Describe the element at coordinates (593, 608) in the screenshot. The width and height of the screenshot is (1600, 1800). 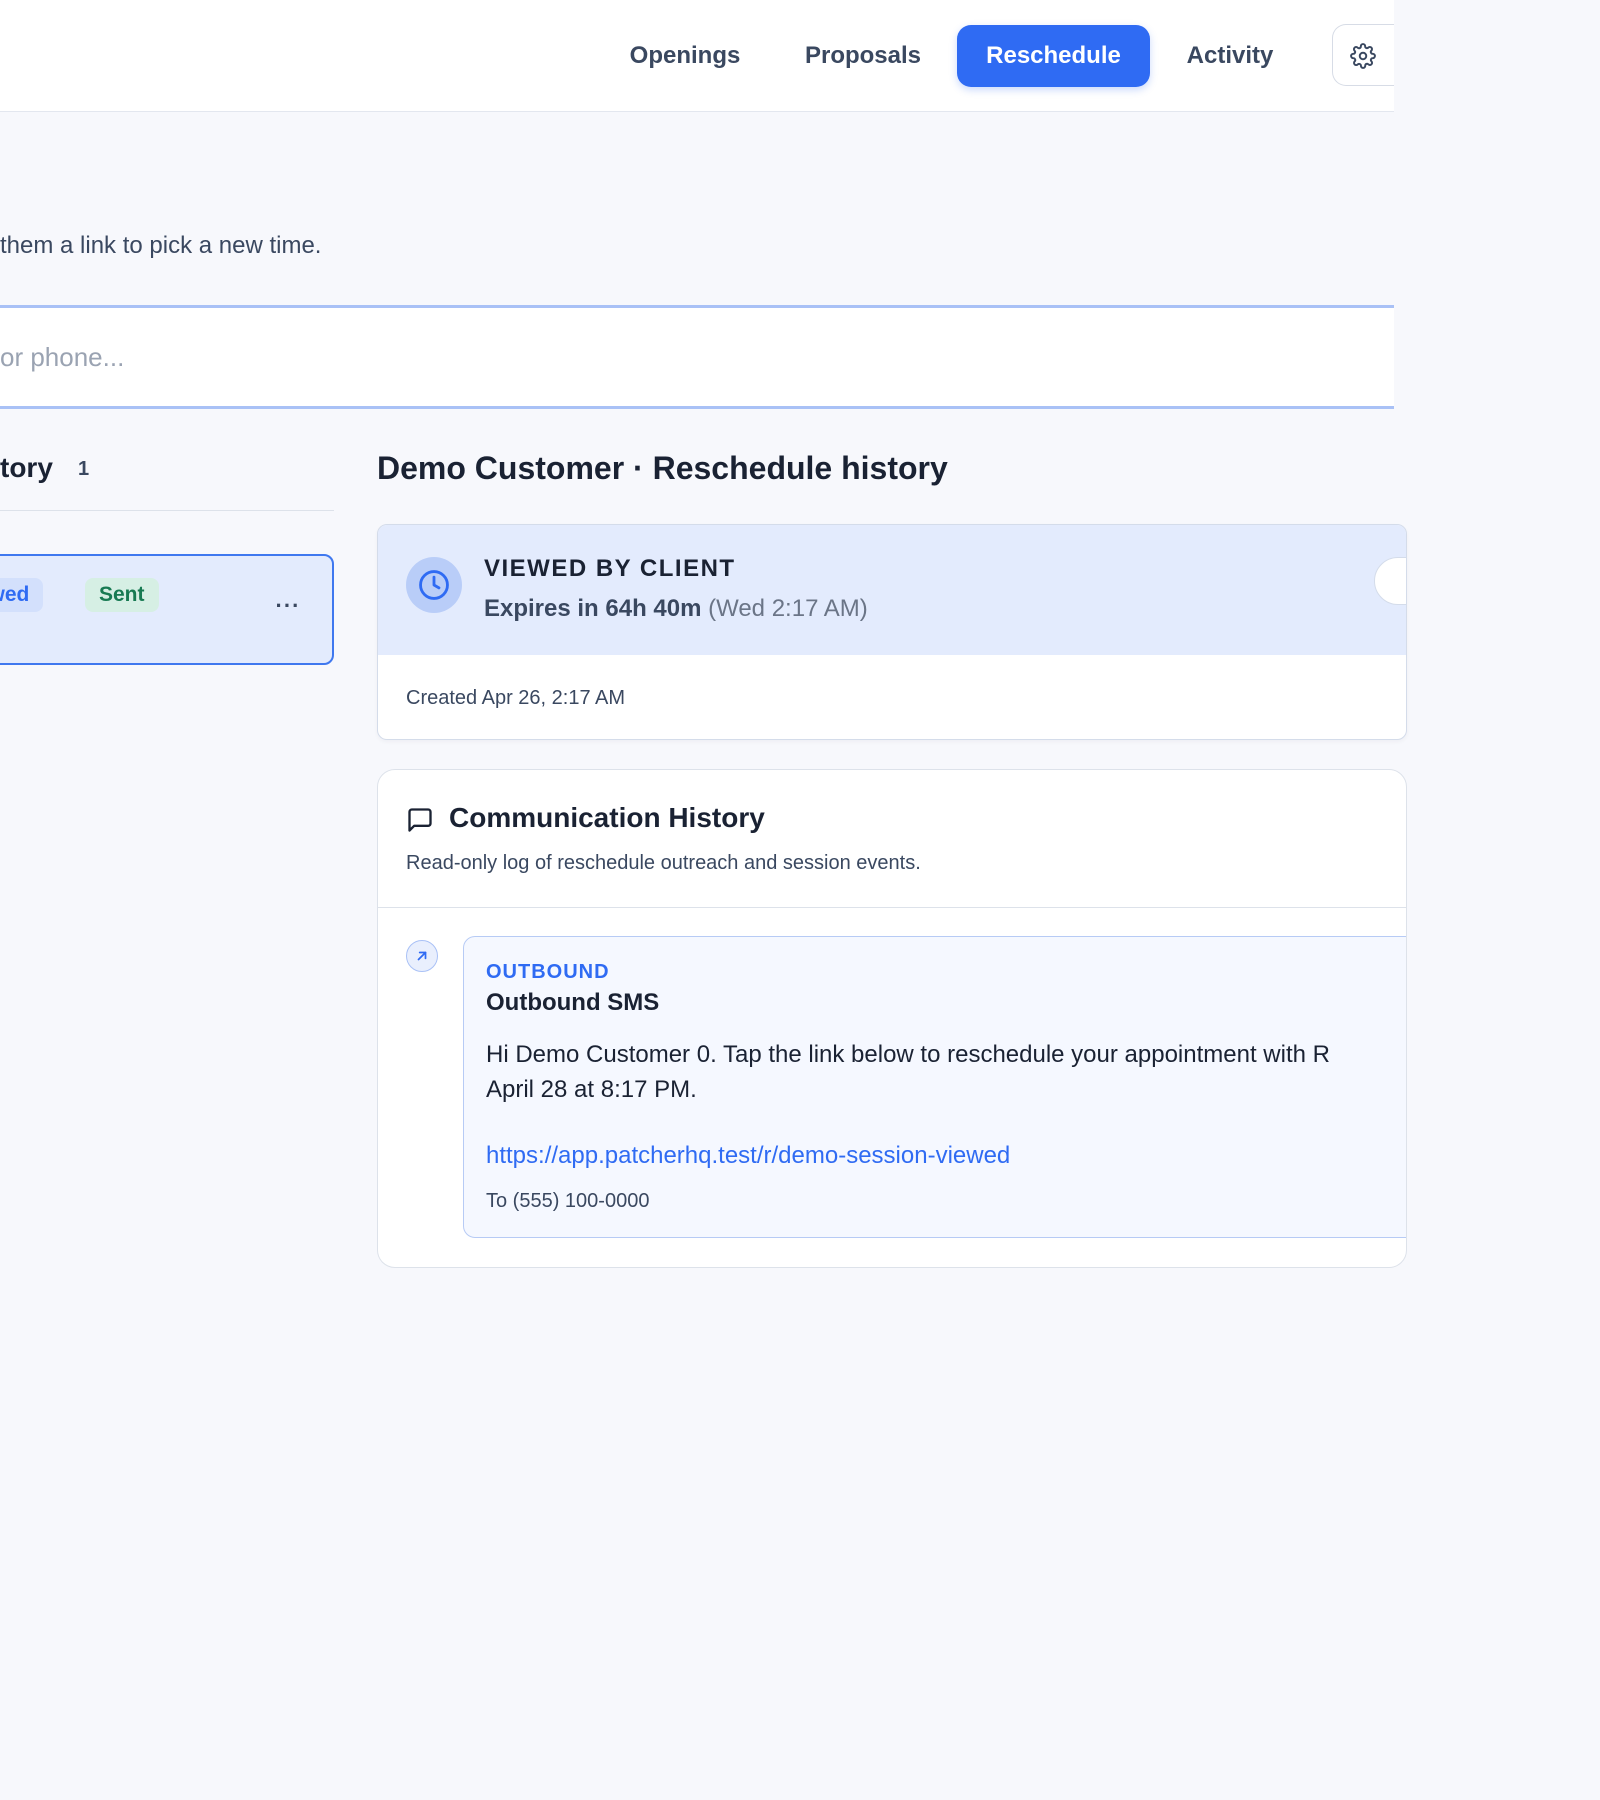
I see `expiry-countdown: Expires in 64h 40m` at that location.